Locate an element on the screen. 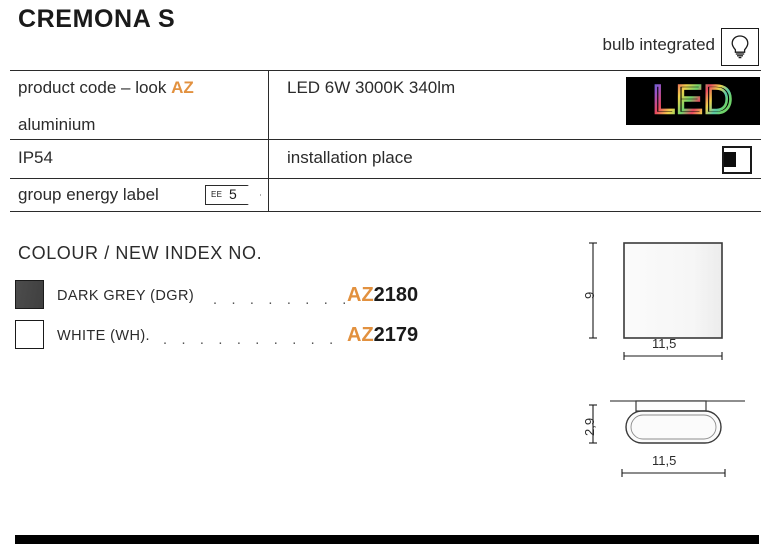 The image size is (771, 560). dark-grey-swatch is located at coordinates (29, 294).